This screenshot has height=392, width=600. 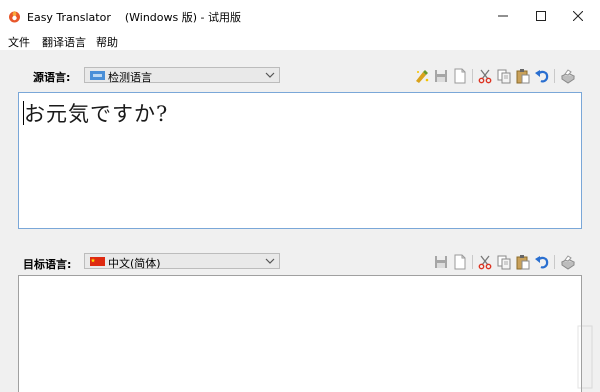 What do you see at coordinates (503, 16) in the screenshot?
I see `minimize-icon` at bounding box center [503, 16].